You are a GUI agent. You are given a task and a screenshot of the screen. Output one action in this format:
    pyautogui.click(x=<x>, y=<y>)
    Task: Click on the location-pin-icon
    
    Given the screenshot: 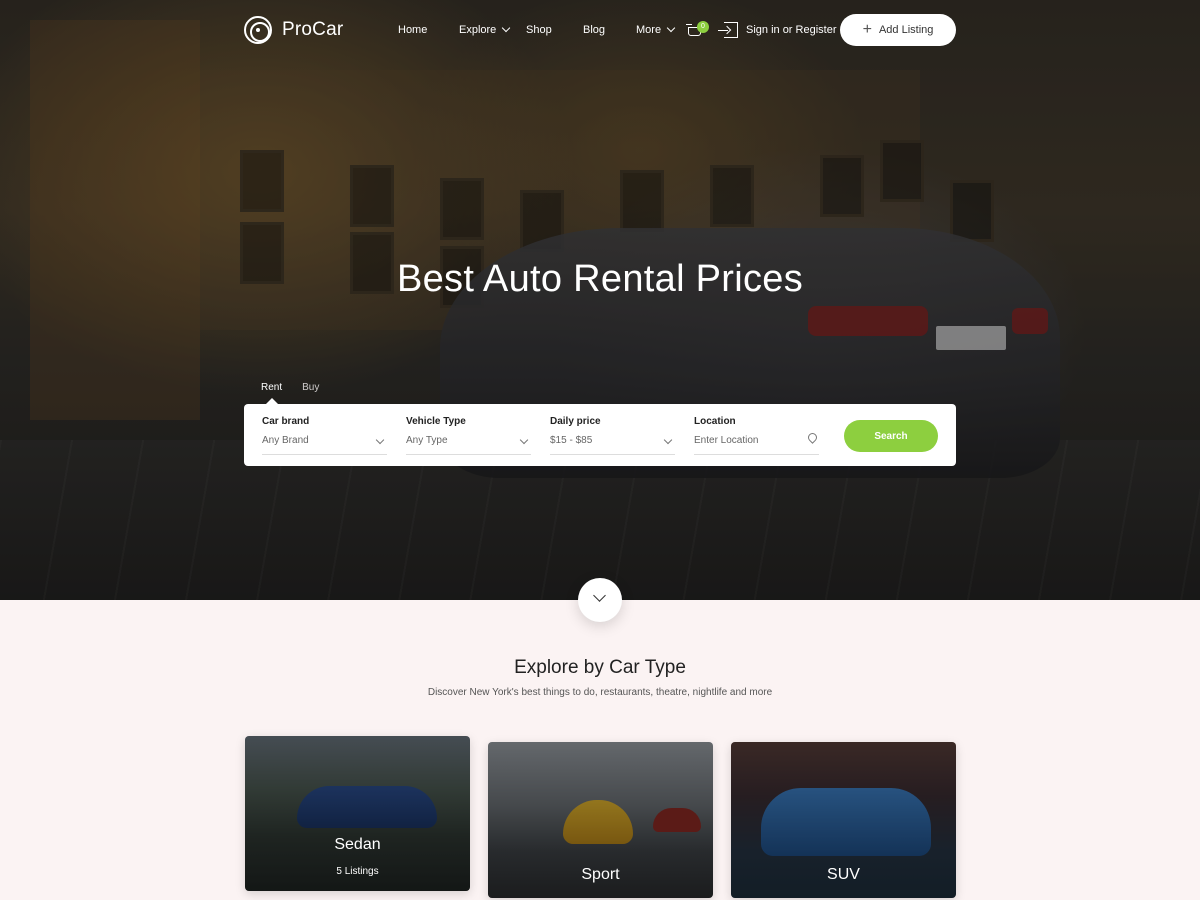 What is the action you would take?
    pyautogui.click(x=812, y=437)
    